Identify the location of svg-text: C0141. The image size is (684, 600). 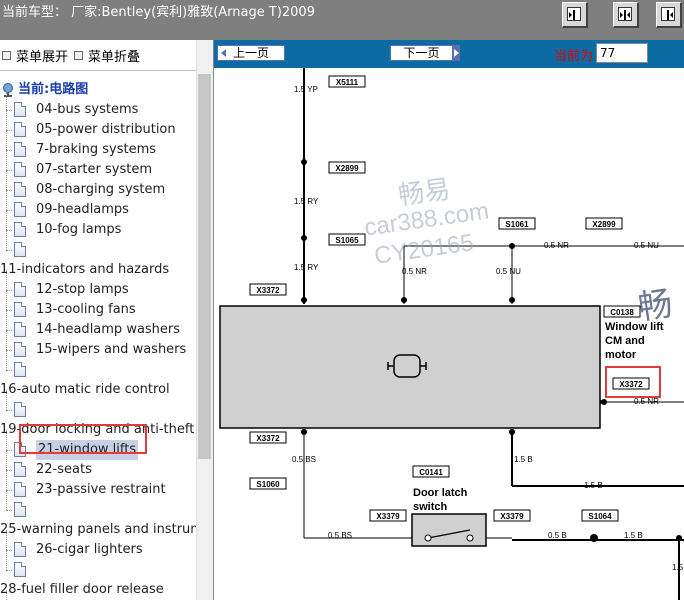
(431, 472).